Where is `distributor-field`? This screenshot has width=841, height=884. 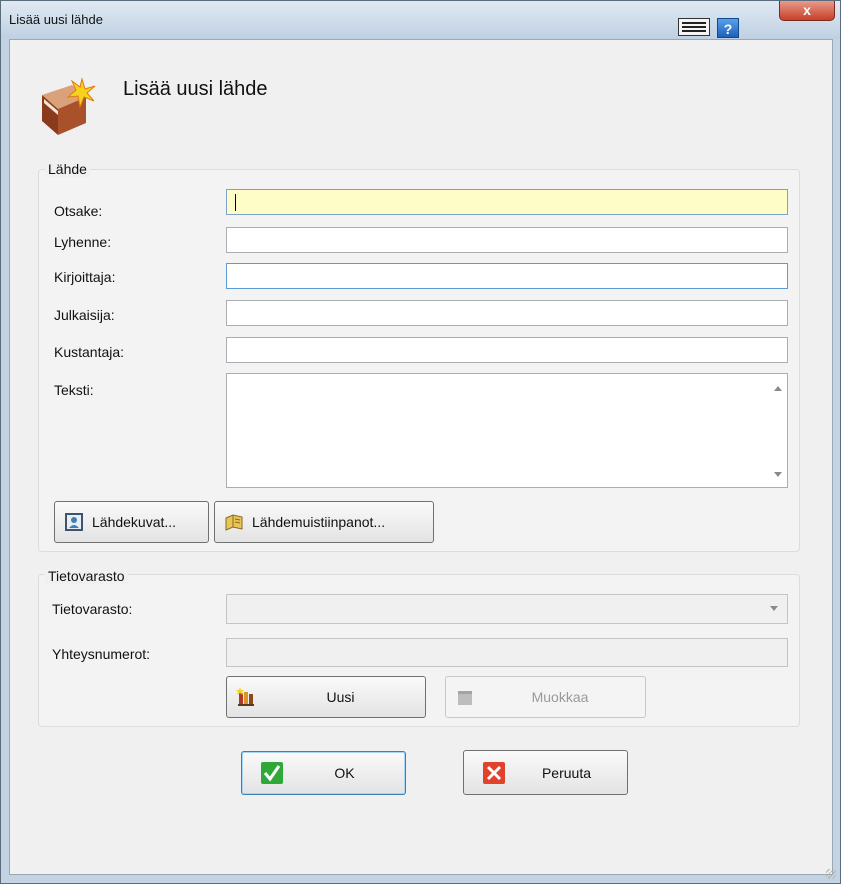 distributor-field is located at coordinates (507, 350).